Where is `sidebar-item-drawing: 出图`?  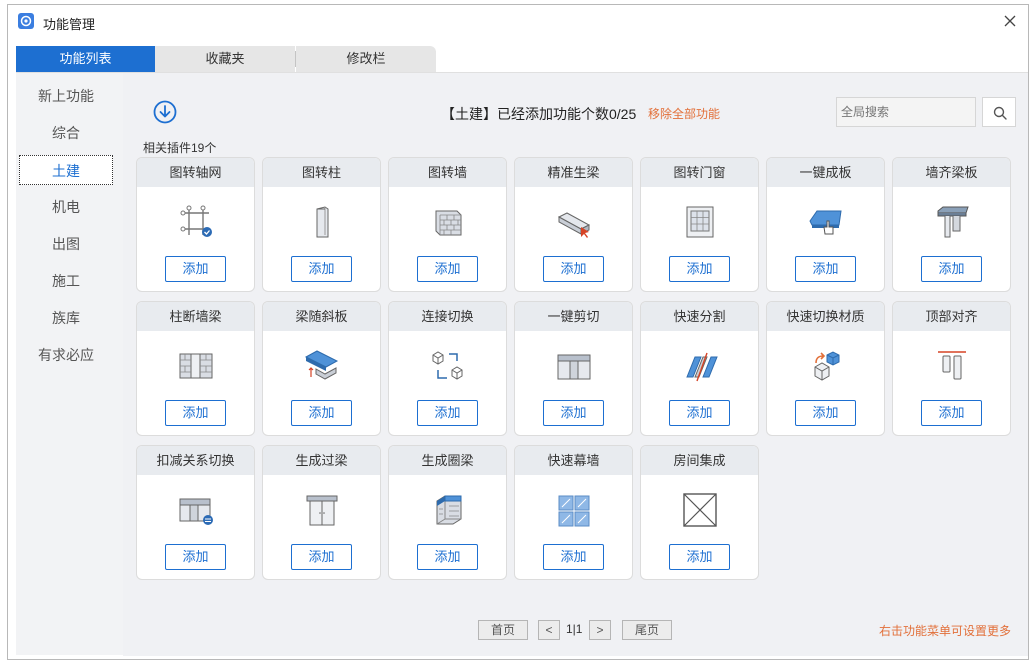 sidebar-item-drawing: 出图 is located at coordinates (66, 244).